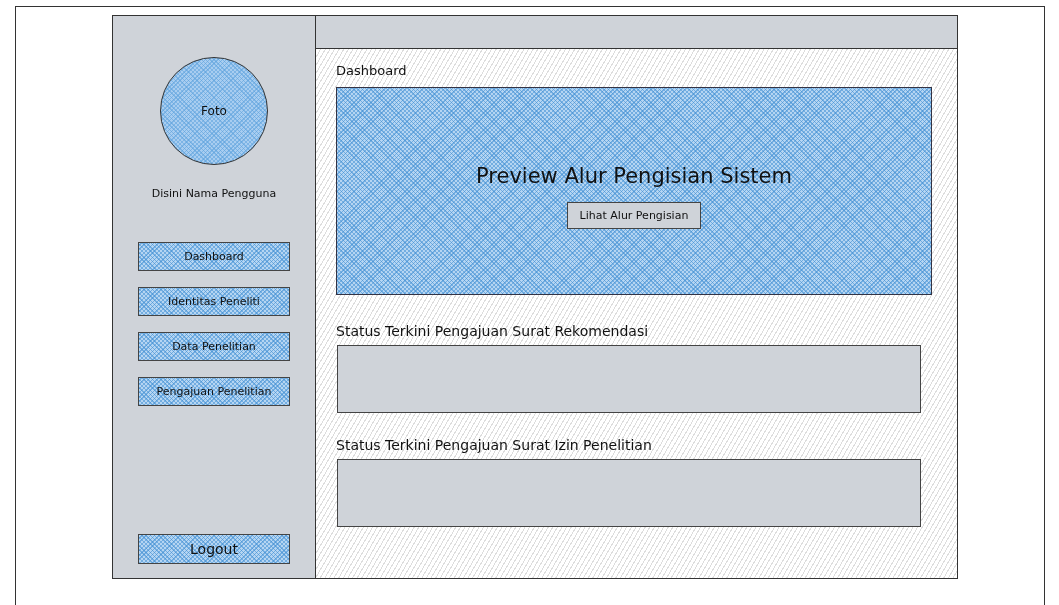 The width and height of the screenshot is (1059, 605). I want to click on view-flow-button: Lihat Alur Pengisian, so click(634, 215).